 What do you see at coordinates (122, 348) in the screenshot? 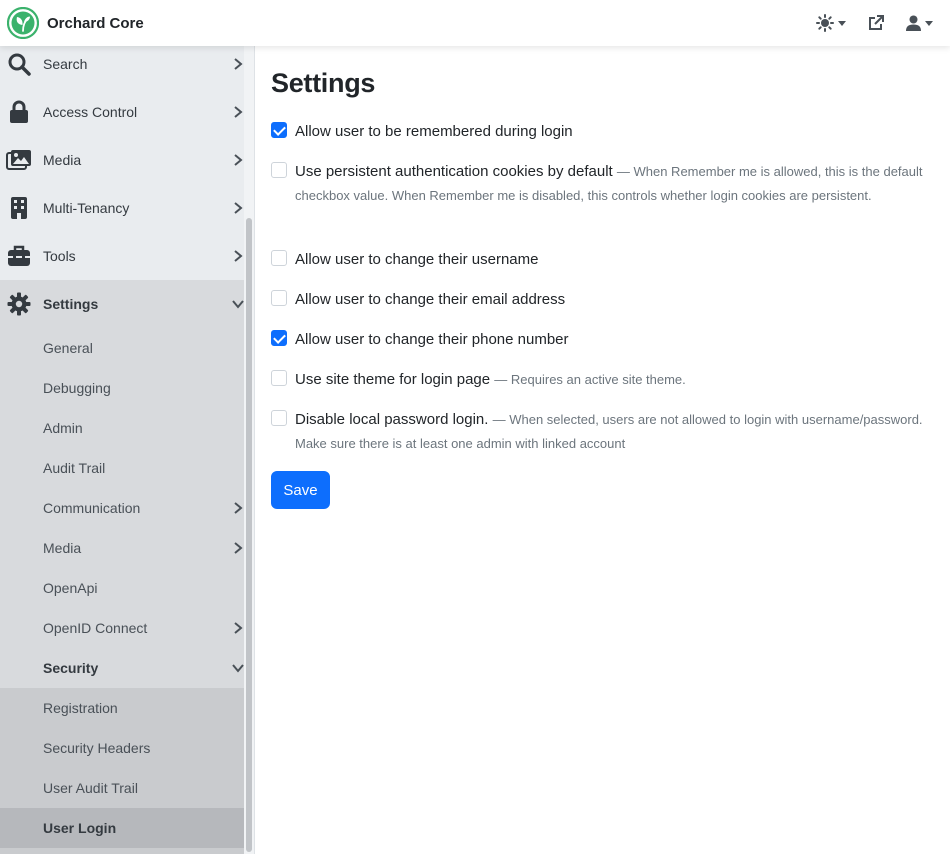
I see `sidebar-item-general: General` at bounding box center [122, 348].